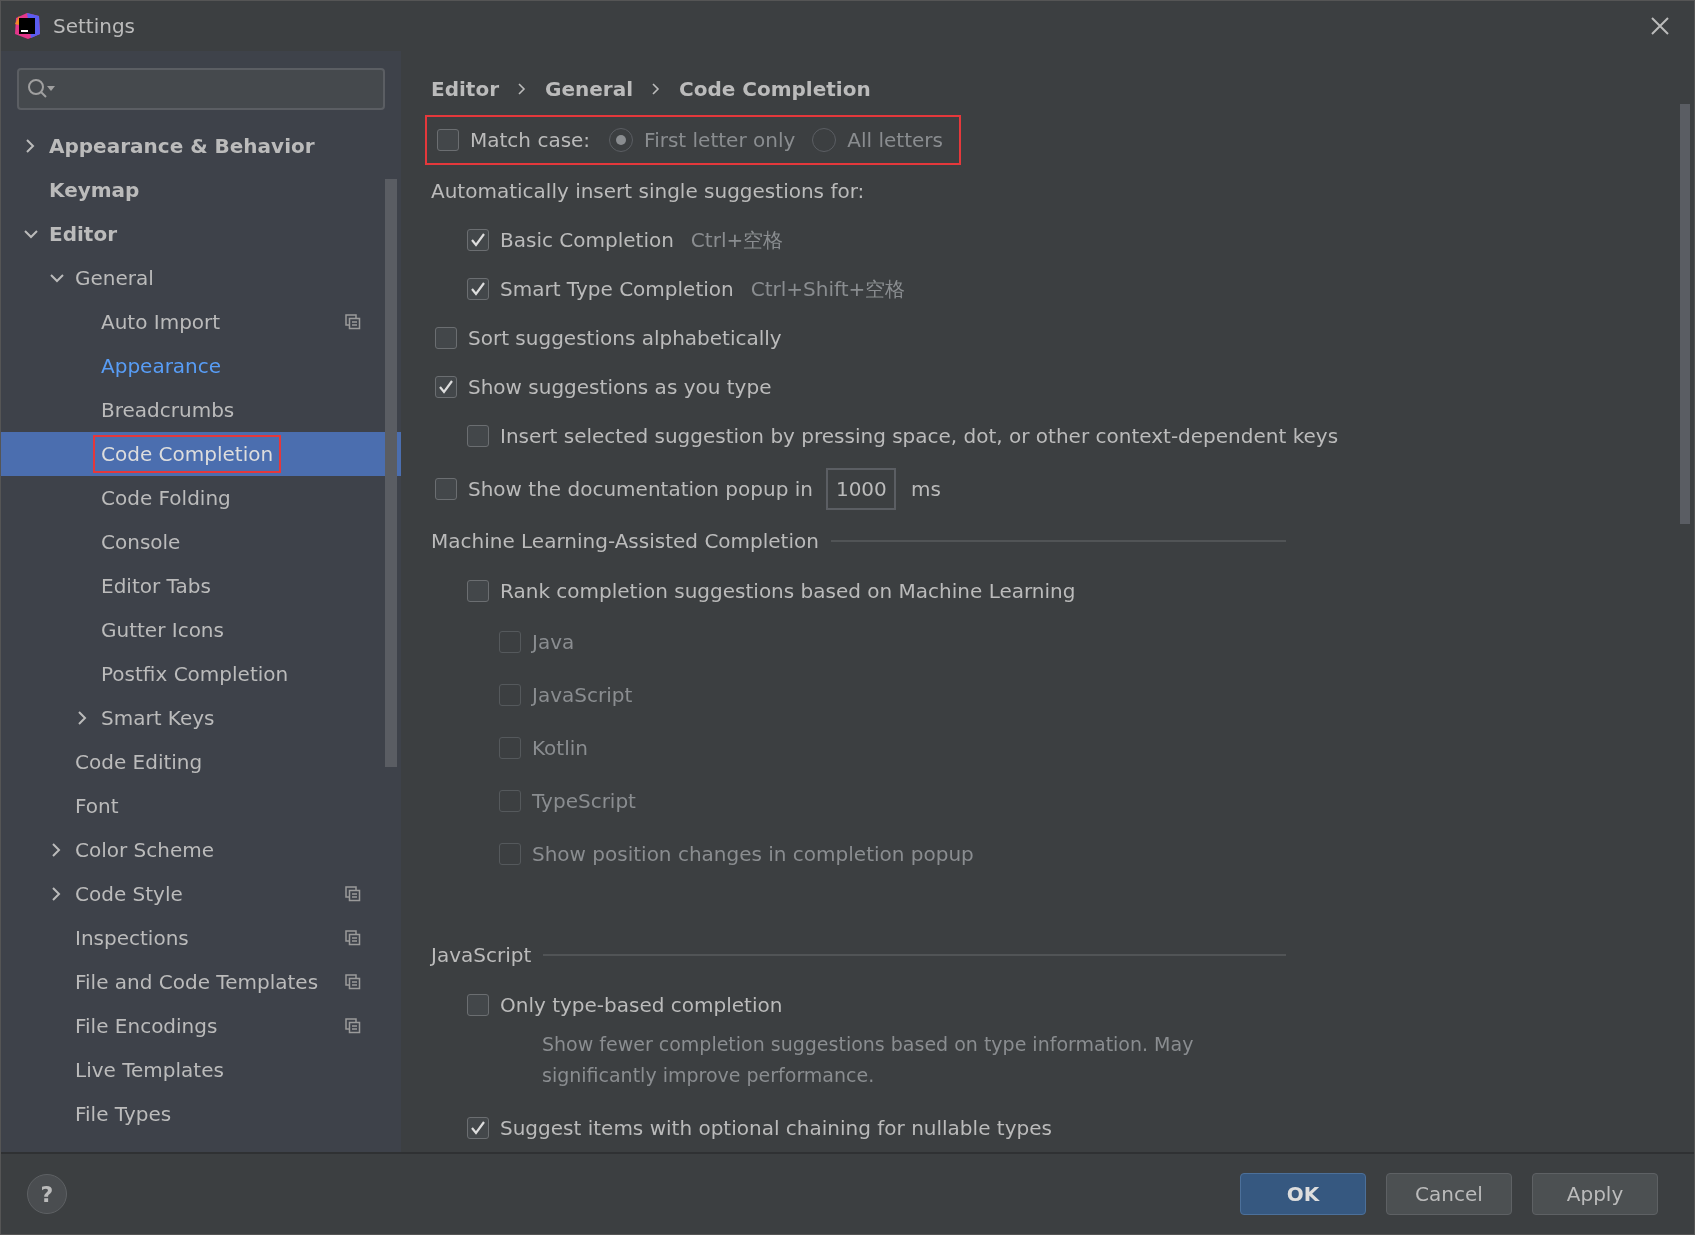 The image size is (1695, 1235). Describe the element at coordinates (625, 542) in the screenshot. I see `section-title: Machine Learning-Assisted Completion` at that location.